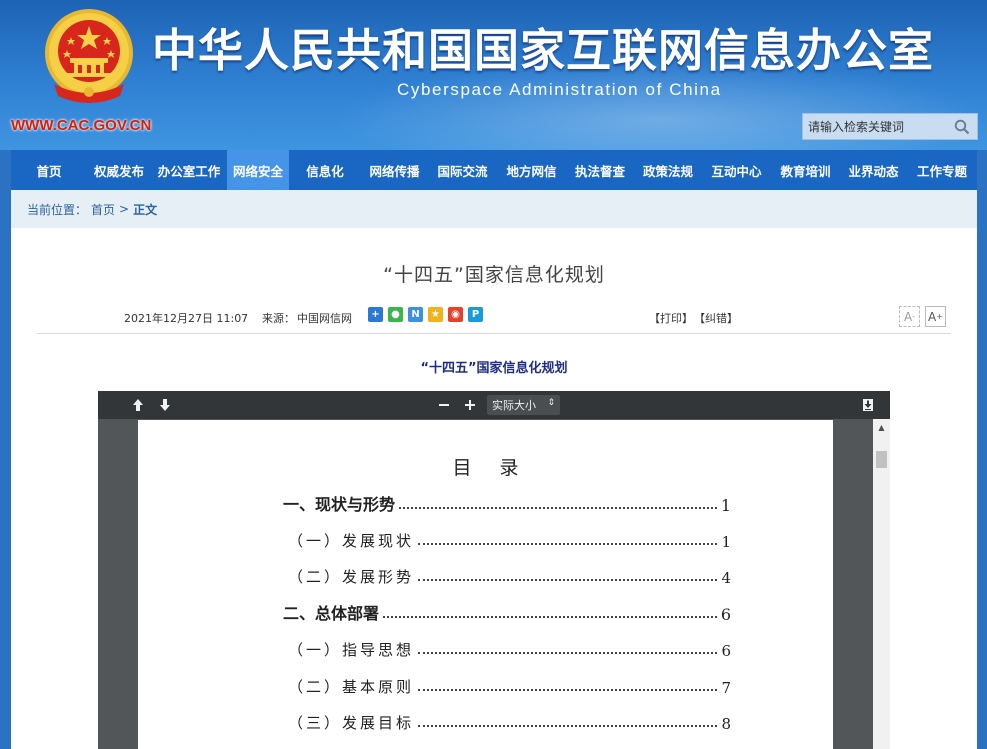 The height and width of the screenshot is (749, 987). What do you see at coordinates (425, 314) in the screenshot?
I see `share-icons: + ● N ★ ◉ P` at bounding box center [425, 314].